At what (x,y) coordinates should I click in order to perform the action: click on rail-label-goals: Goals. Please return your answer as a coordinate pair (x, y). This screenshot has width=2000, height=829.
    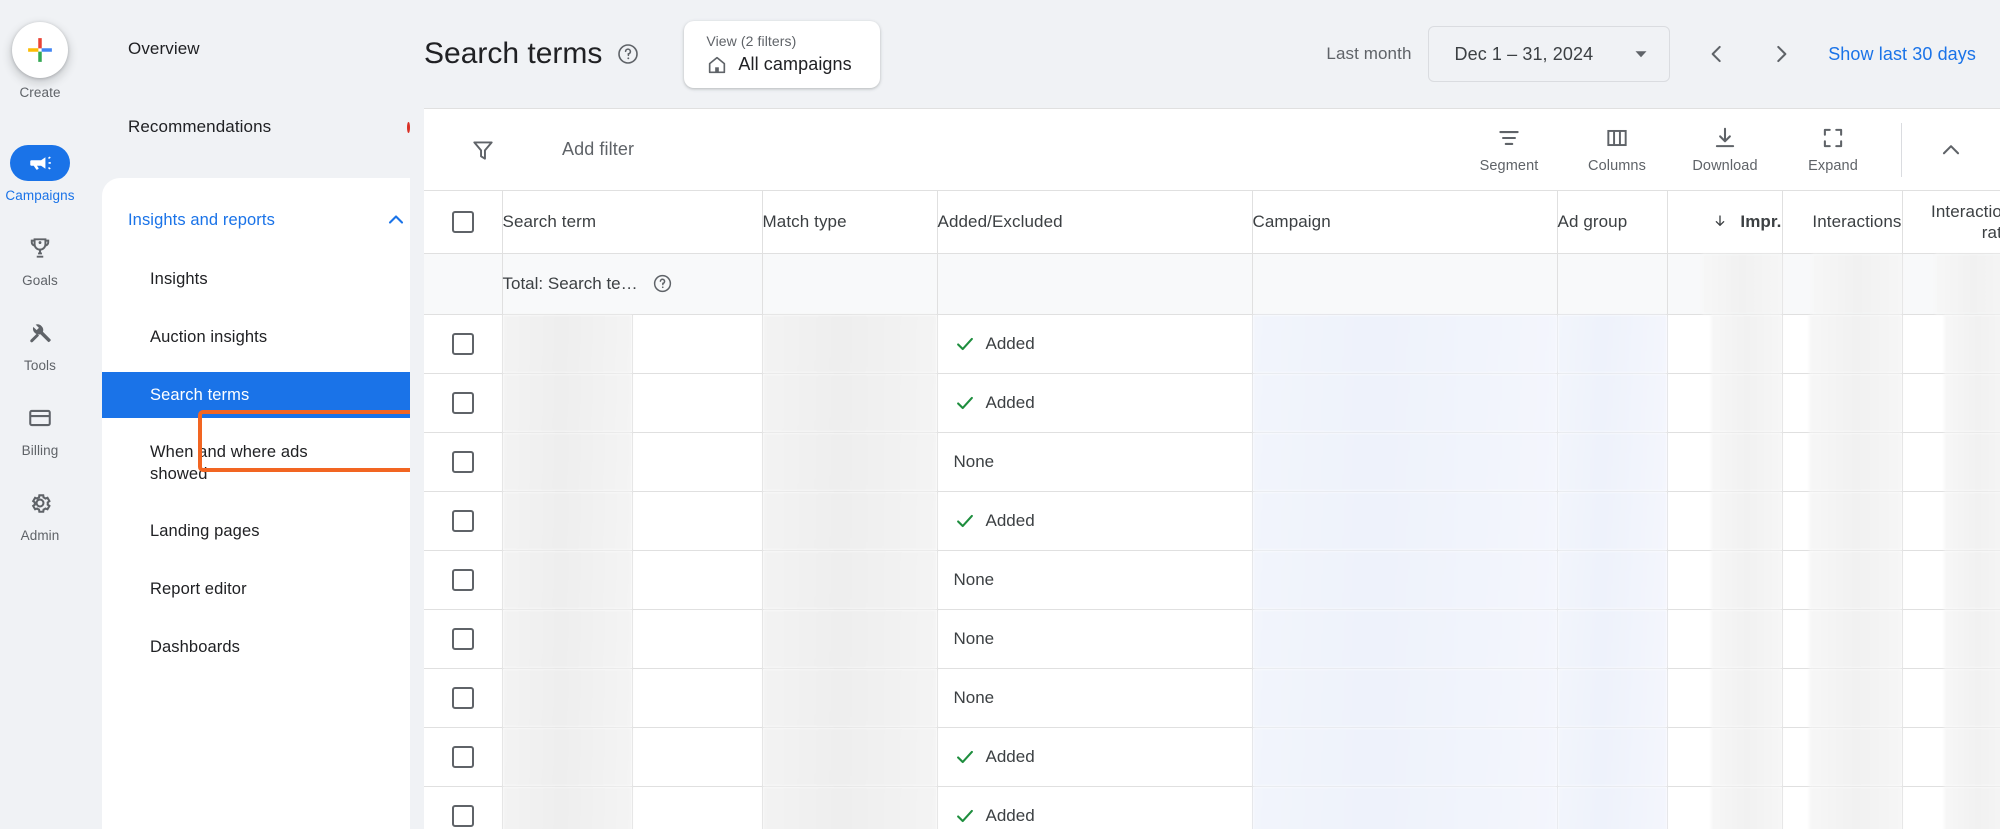
    Looking at the image, I should click on (40, 280).